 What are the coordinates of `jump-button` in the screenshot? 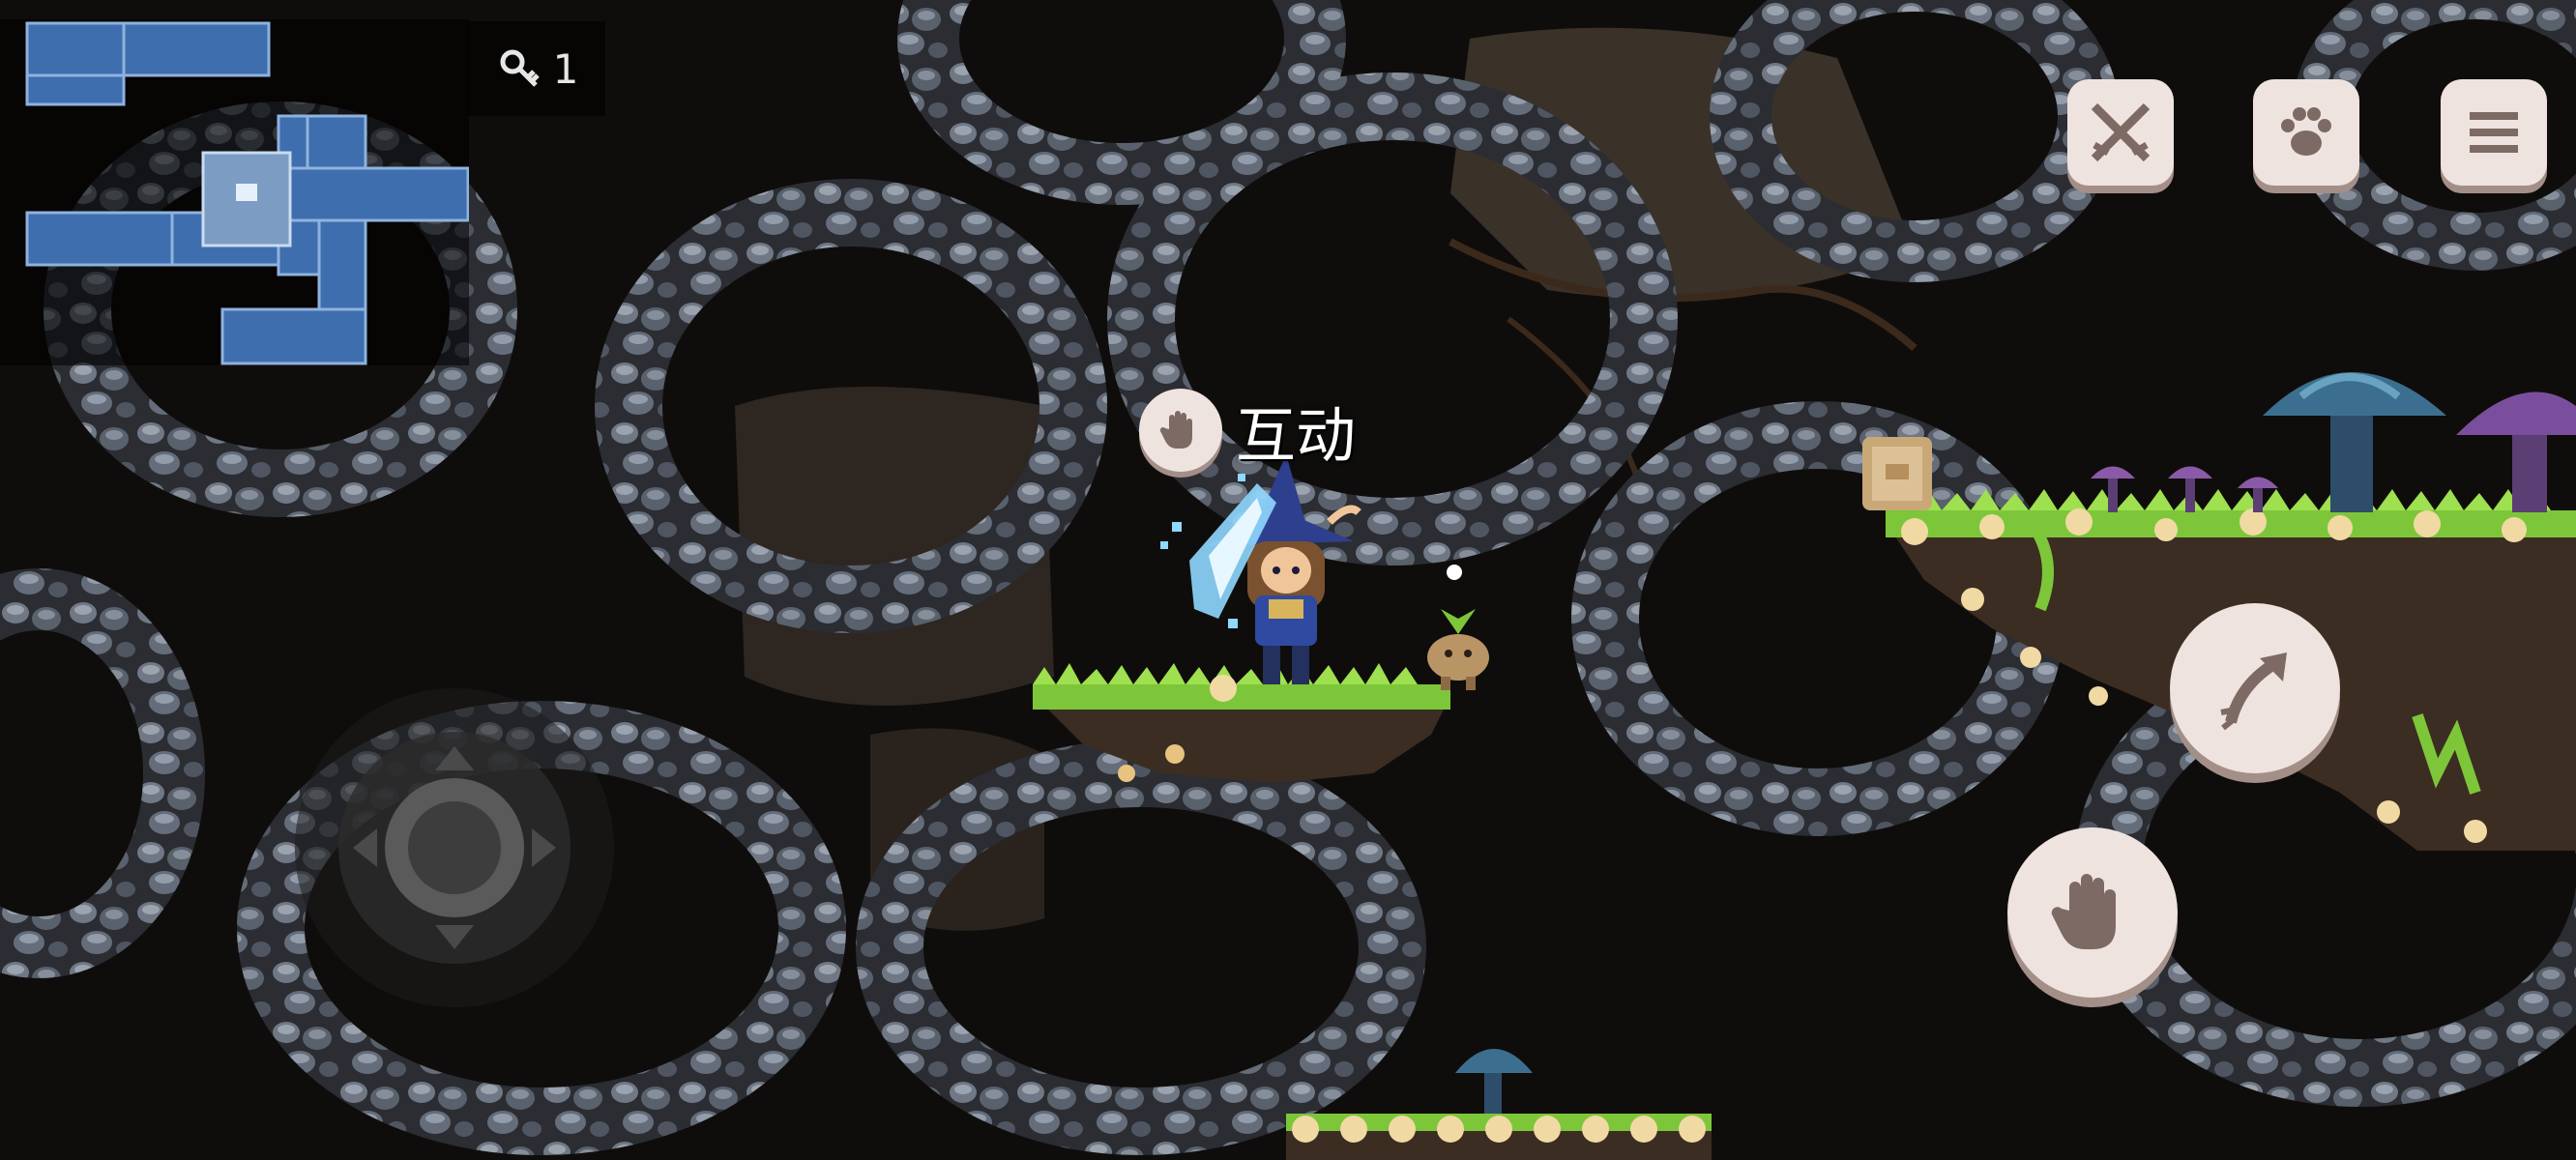 It's located at (2255, 688).